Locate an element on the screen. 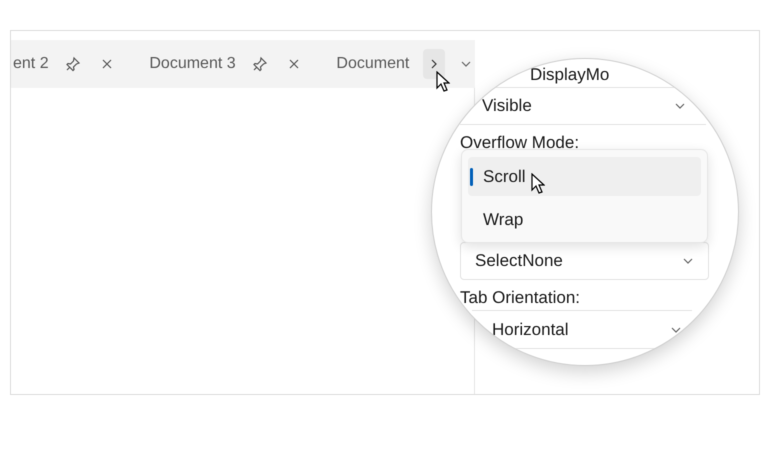  menu-option: Wrap is located at coordinates (584, 219).